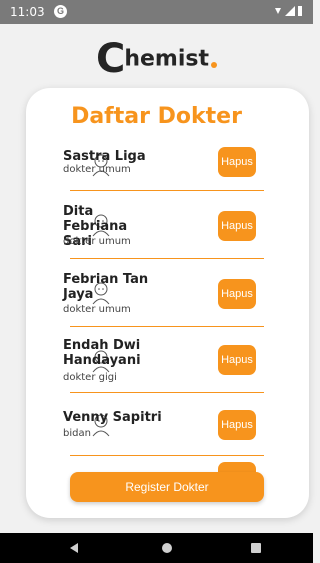 Image resolution: width=320 pixels, height=563 pixels. What do you see at coordinates (167, 487) in the screenshot?
I see `register-doctor-button: Register Dokter` at bounding box center [167, 487].